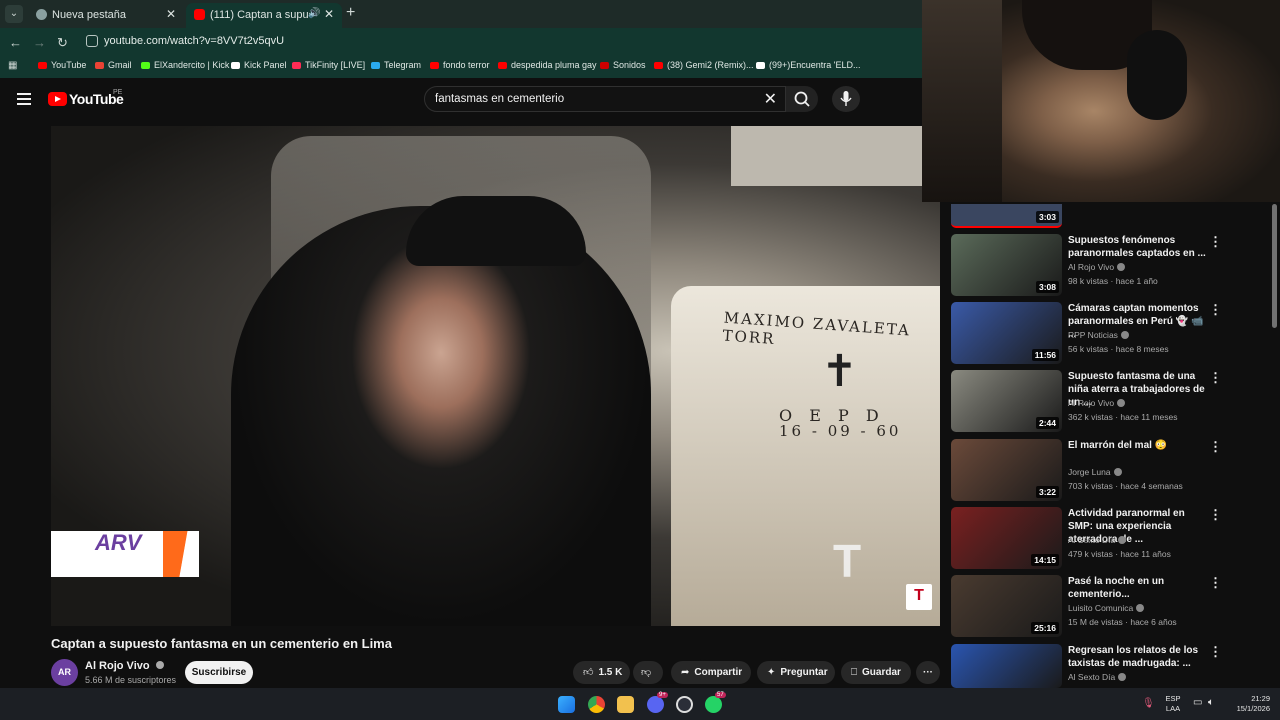  What do you see at coordinates (62, 65) in the screenshot?
I see `bookmark-item: YouTube` at bounding box center [62, 65].